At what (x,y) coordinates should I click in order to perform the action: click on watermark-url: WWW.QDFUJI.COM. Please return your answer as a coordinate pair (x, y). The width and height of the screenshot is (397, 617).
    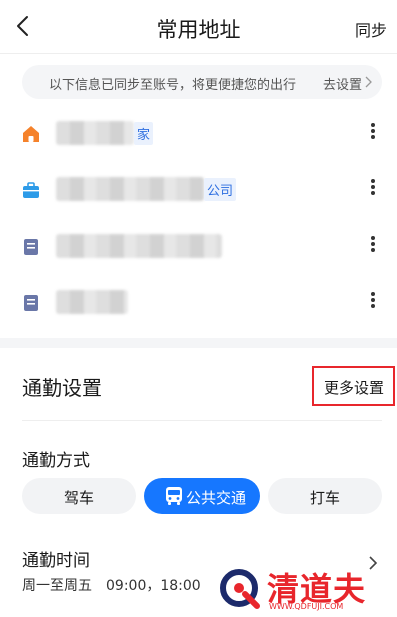
    Looking at the image, I should click on (306, 606).